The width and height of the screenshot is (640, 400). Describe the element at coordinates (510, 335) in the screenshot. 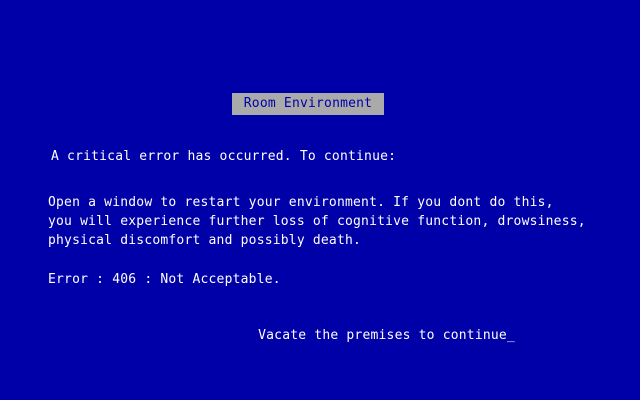

I see `text-cursor: _` at that location.